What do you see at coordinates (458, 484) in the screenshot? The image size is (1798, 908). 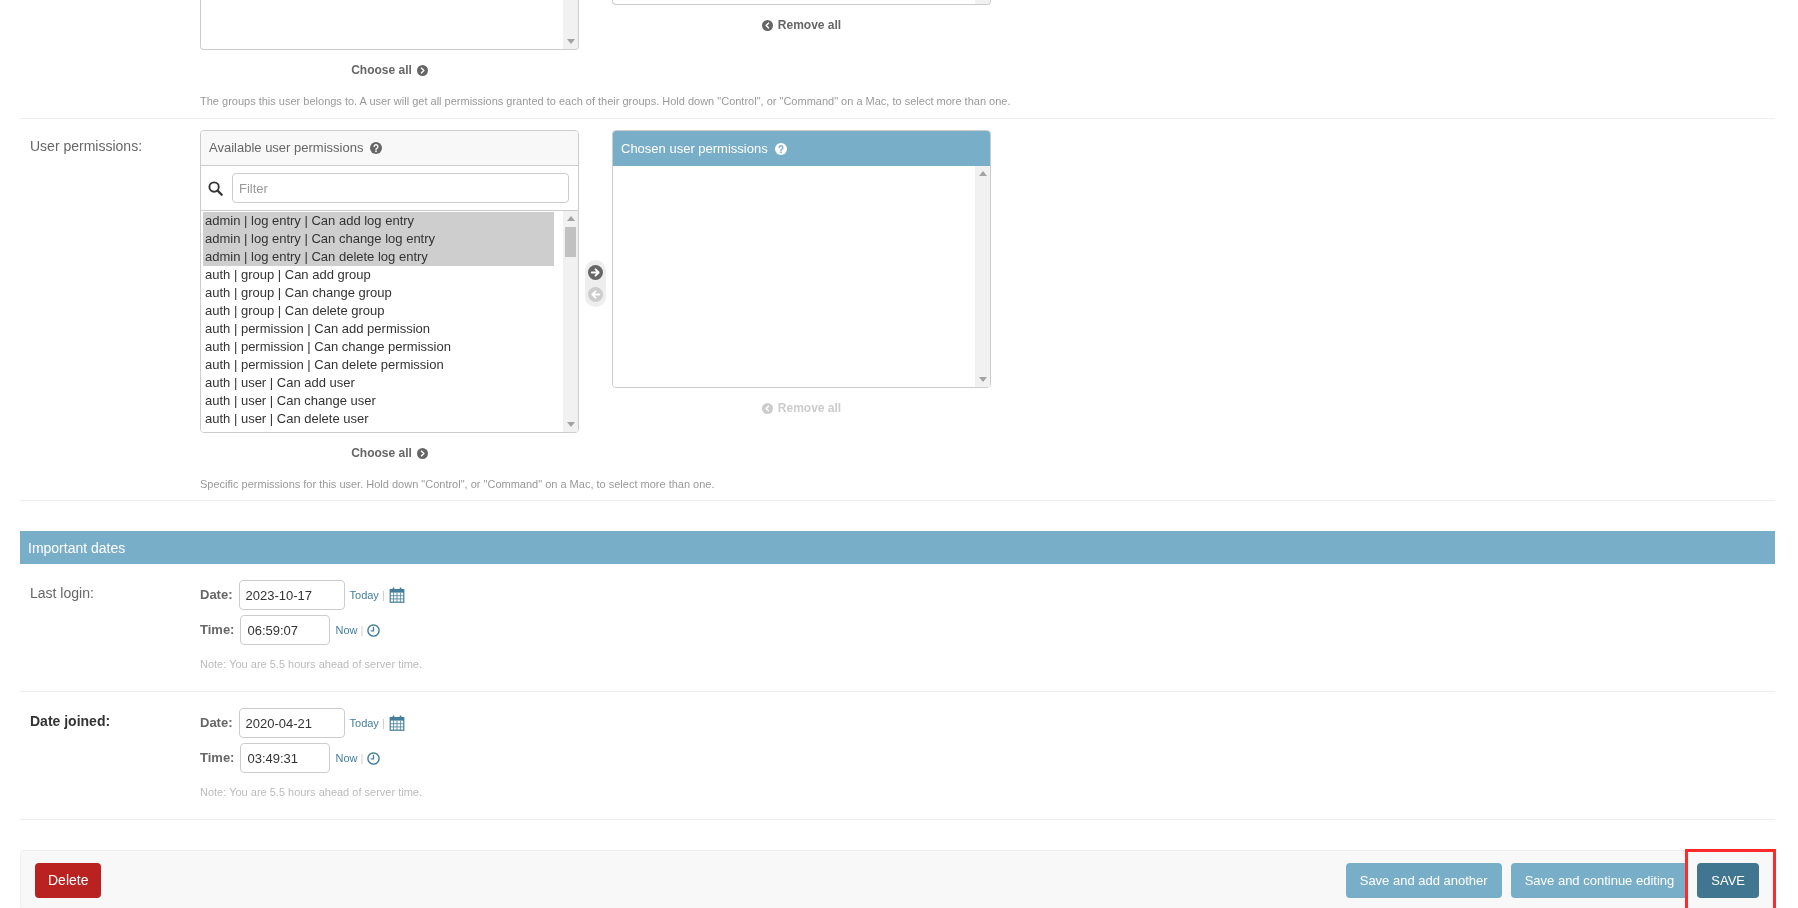 I see `help-text: Specific permissions for this user. Hold down "Control", or "Command" on a Mac, to select more than one.` at bounding box center [458, 484].